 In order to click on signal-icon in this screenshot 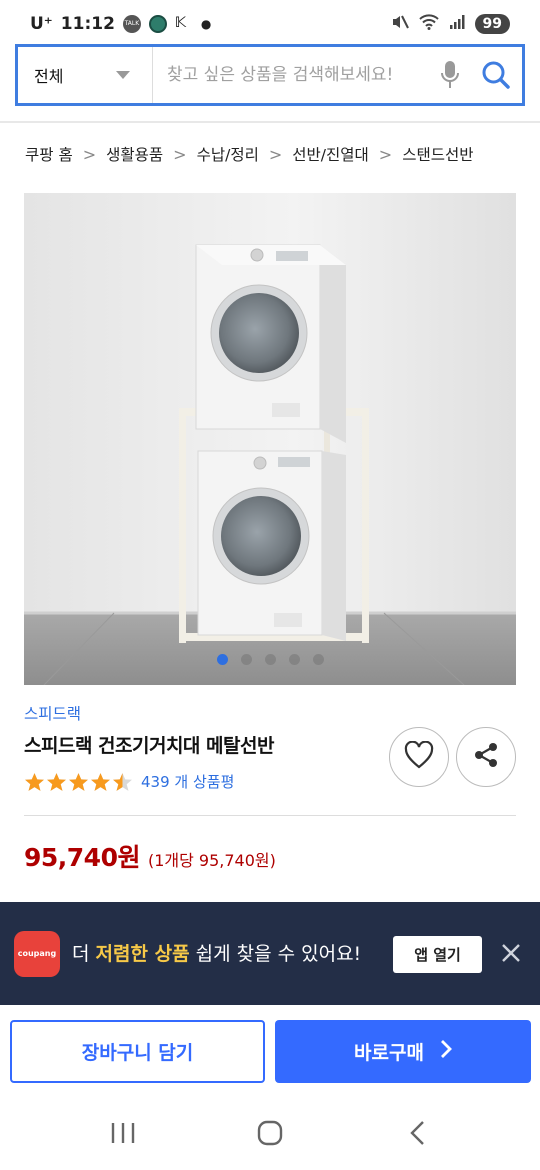, I will do `click(457, 24)`.